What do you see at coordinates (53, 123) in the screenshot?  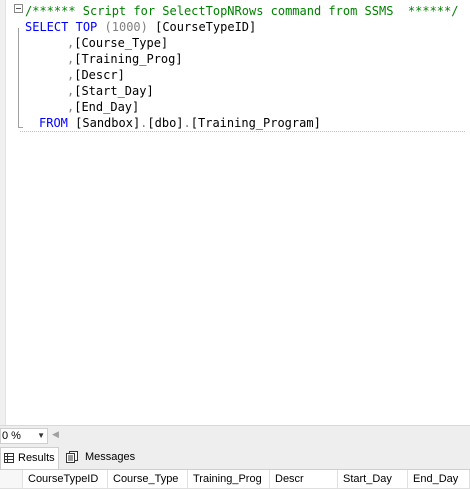 I see `from-keyword: FROM` at bounding box center [53, 123].